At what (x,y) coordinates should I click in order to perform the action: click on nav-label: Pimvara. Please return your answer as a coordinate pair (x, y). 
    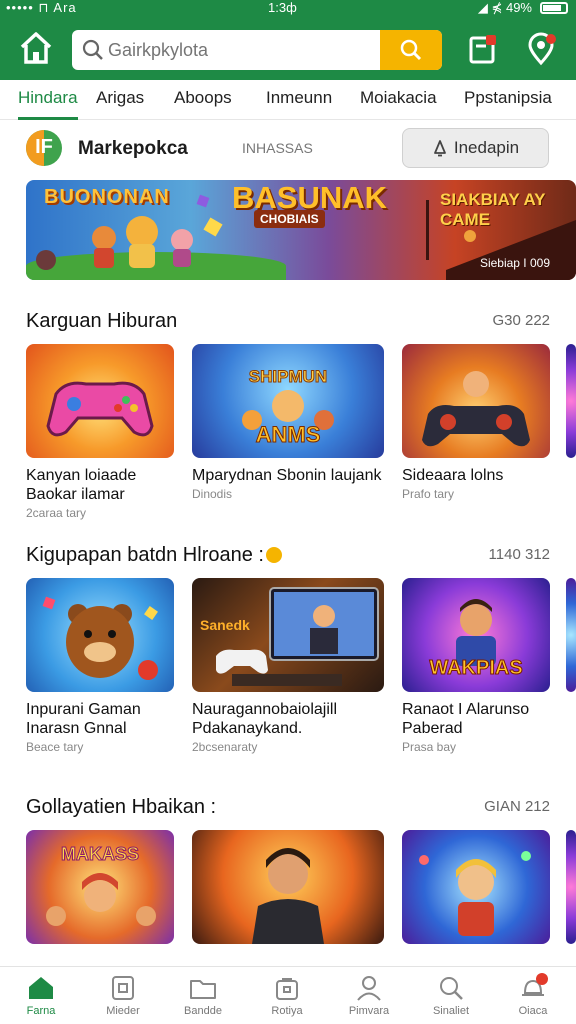
    Looking at the image, I should click on (369, 1011).